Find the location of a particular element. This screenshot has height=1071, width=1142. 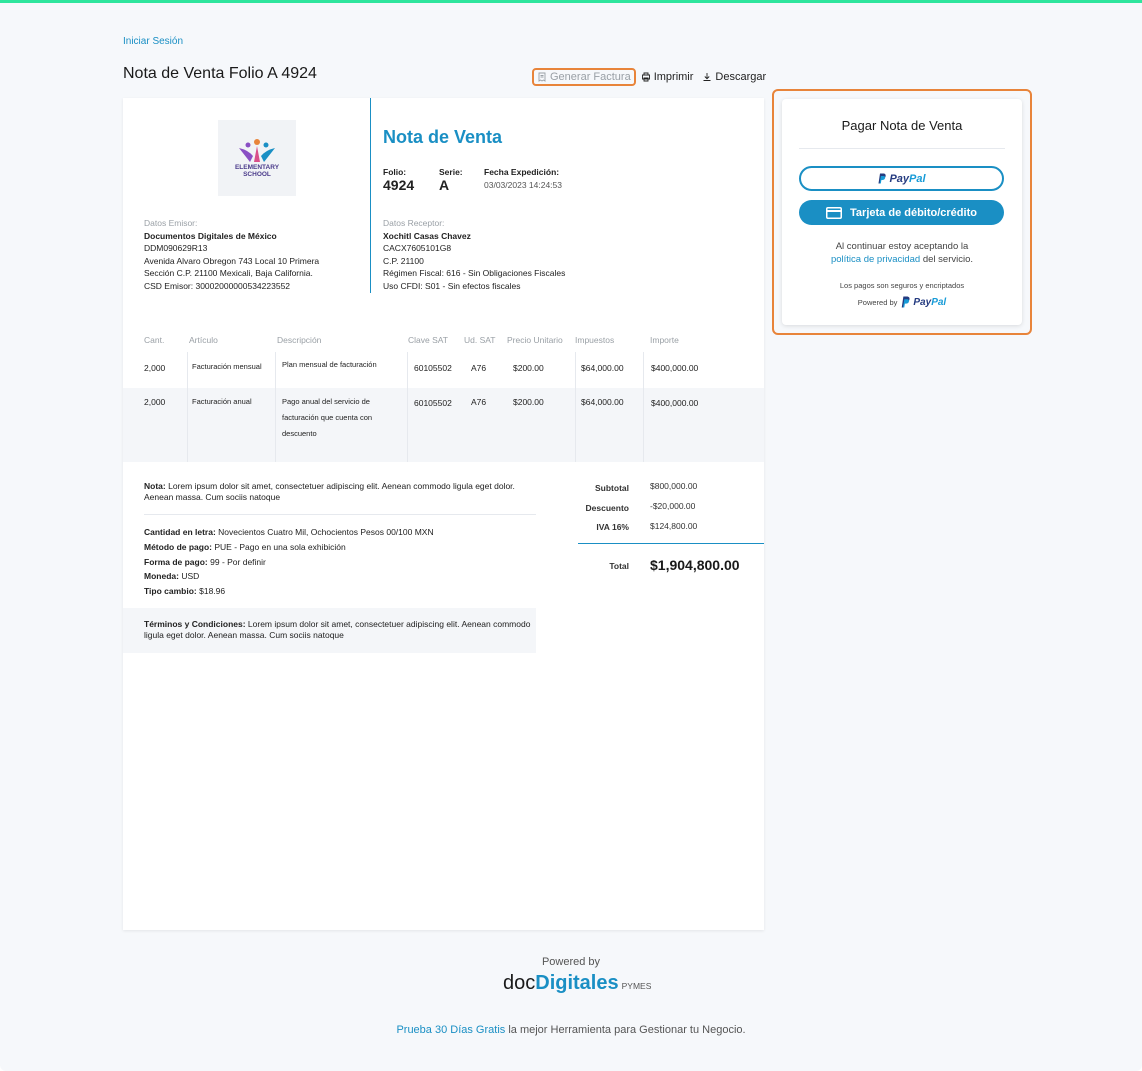

payment-method-label: Método de pago: is located at coordinates (178, 546).